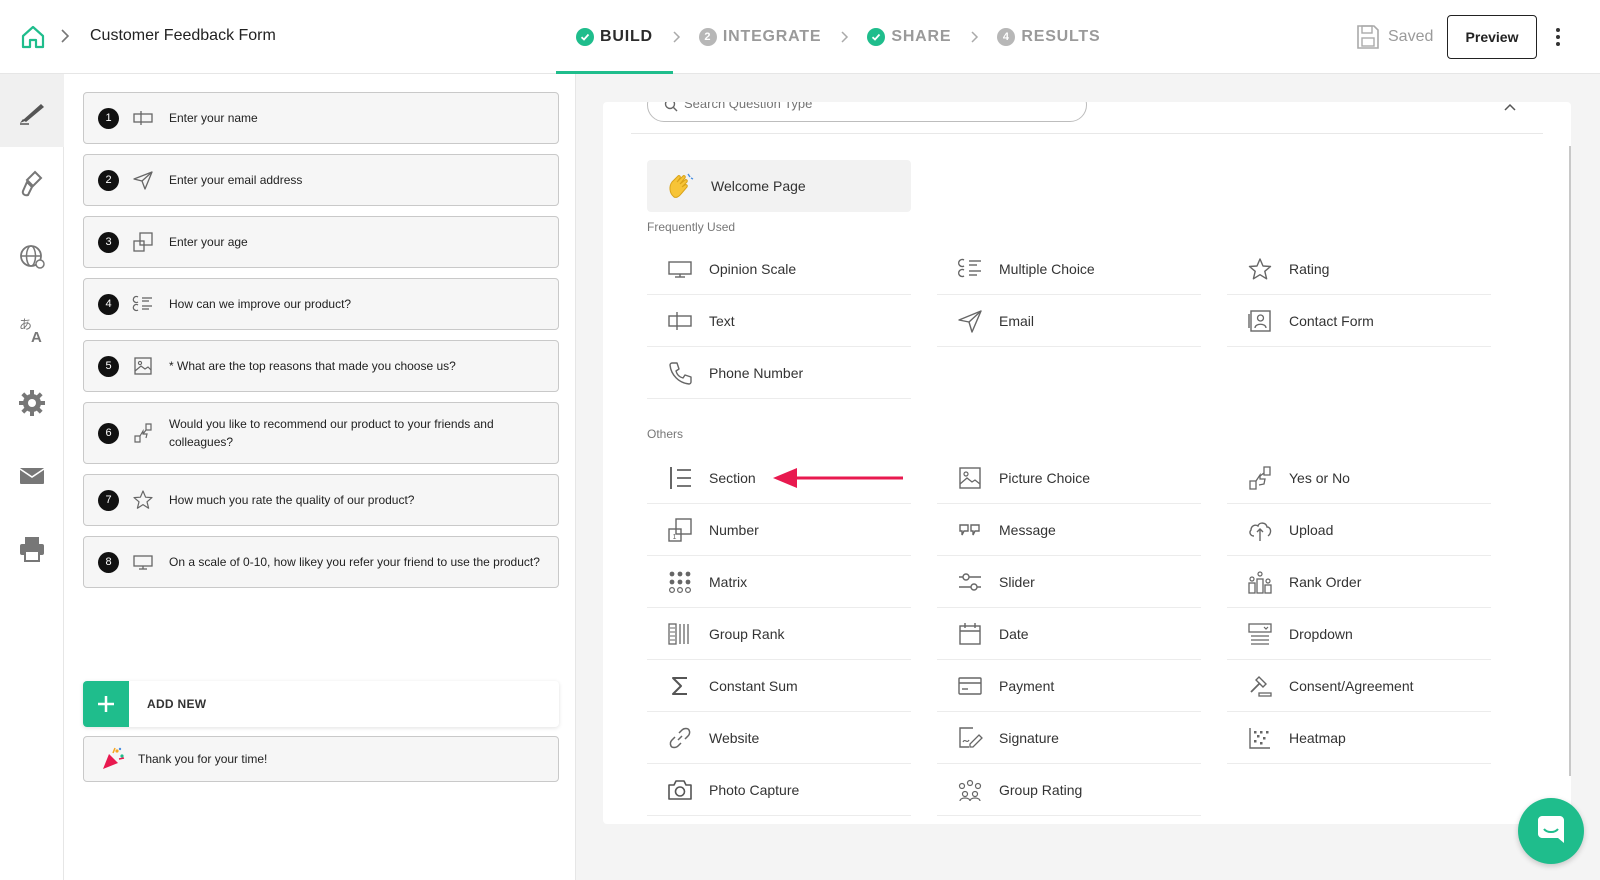 This screenshot has height=880, width=1600. What do you see at coordinates (1069, 738) in the screenshot?
I see `type-signature: Signature` at bounding box center [1069, 738].